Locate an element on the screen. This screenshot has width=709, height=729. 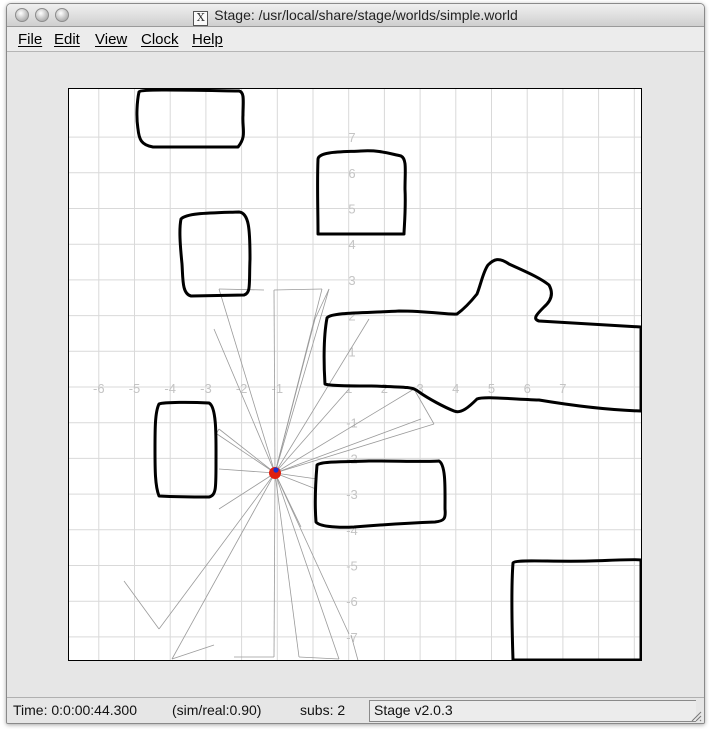
version-panel: Stage v2.0.3 is located at coordinates (532, 711).